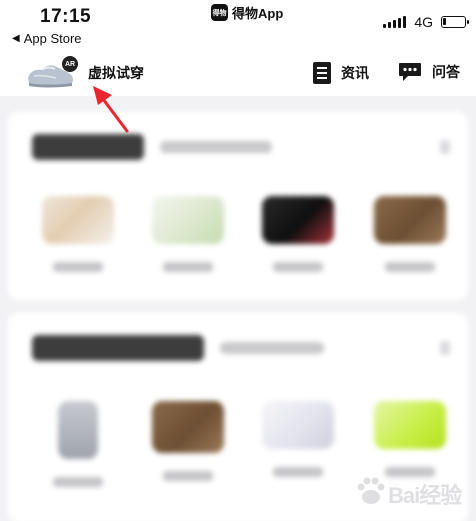 This screenshot has width=476, height=521. I want to click on annotation-arrow-icon, so click(111, 109).